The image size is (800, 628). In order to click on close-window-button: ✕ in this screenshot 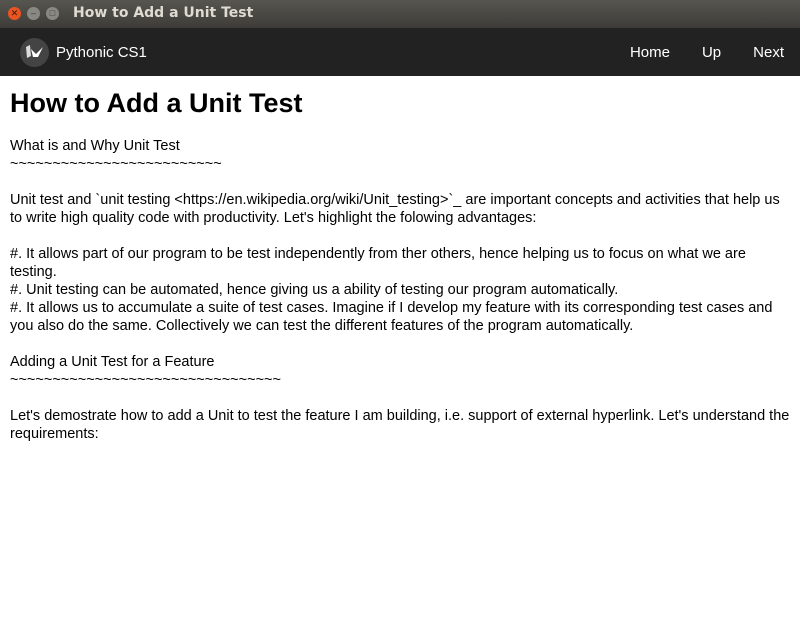, I will do `click(14, 13)`.